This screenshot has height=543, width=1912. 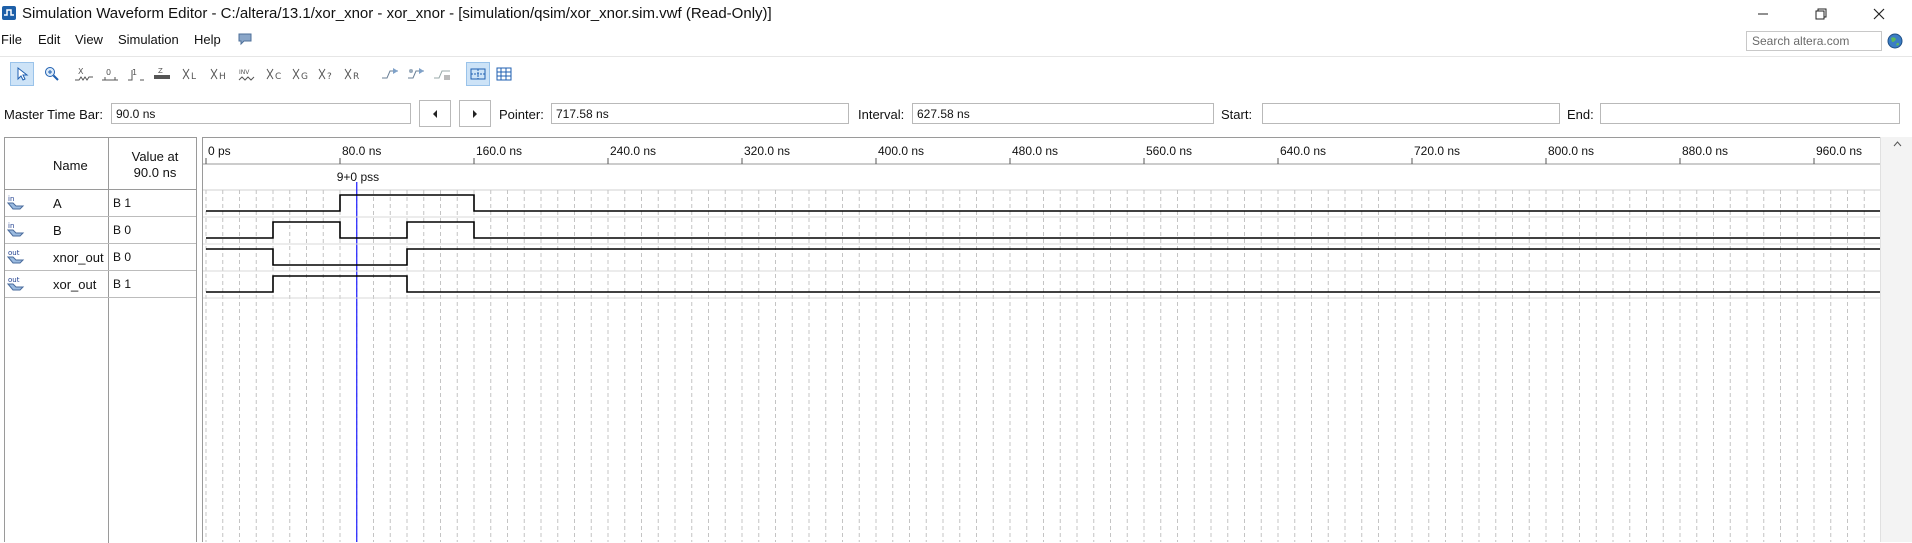 I want to click on overwrite-value-icon: R, so click(x=351, y=75).